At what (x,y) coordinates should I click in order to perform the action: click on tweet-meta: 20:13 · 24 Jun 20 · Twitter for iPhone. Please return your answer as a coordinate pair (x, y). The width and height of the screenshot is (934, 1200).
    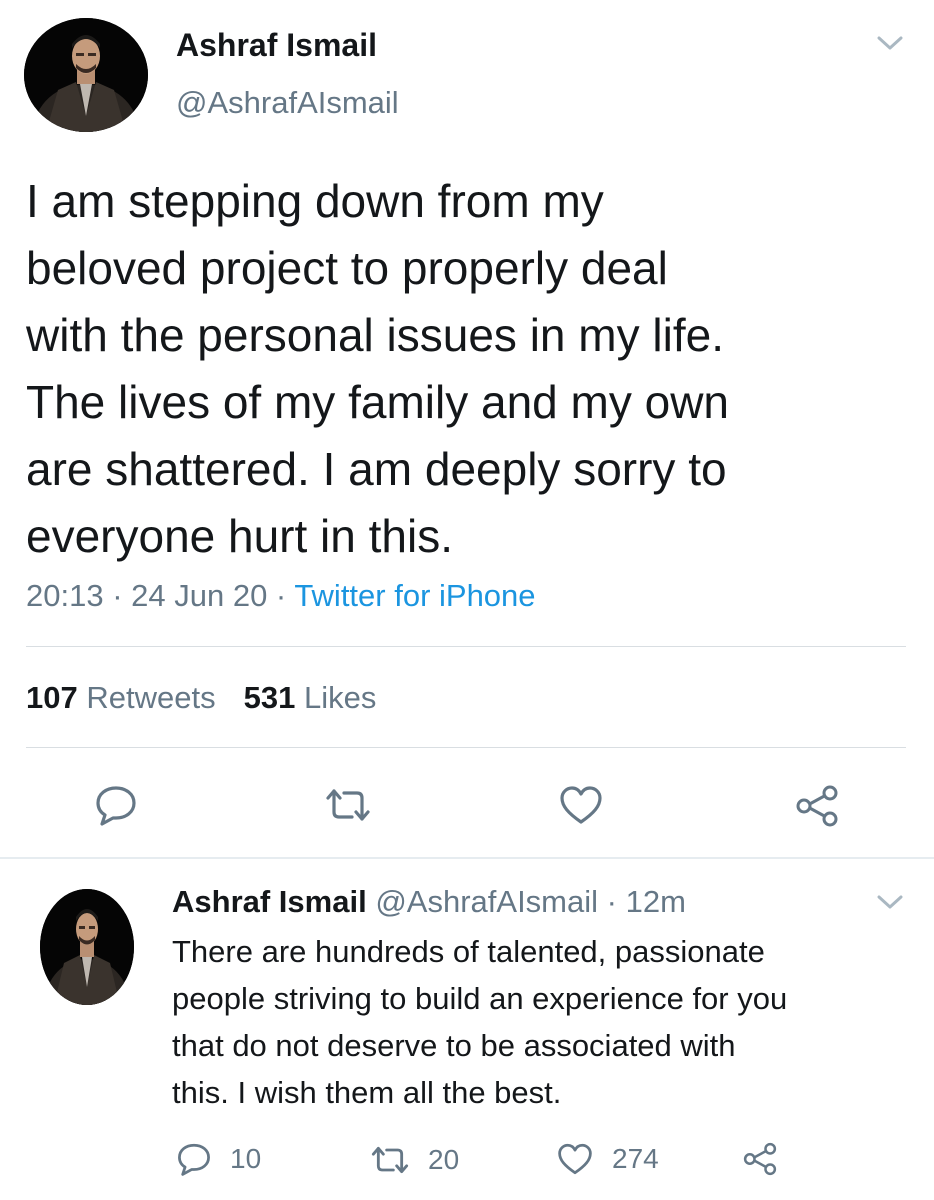
    Looking at the image, I should click on (281, 596).